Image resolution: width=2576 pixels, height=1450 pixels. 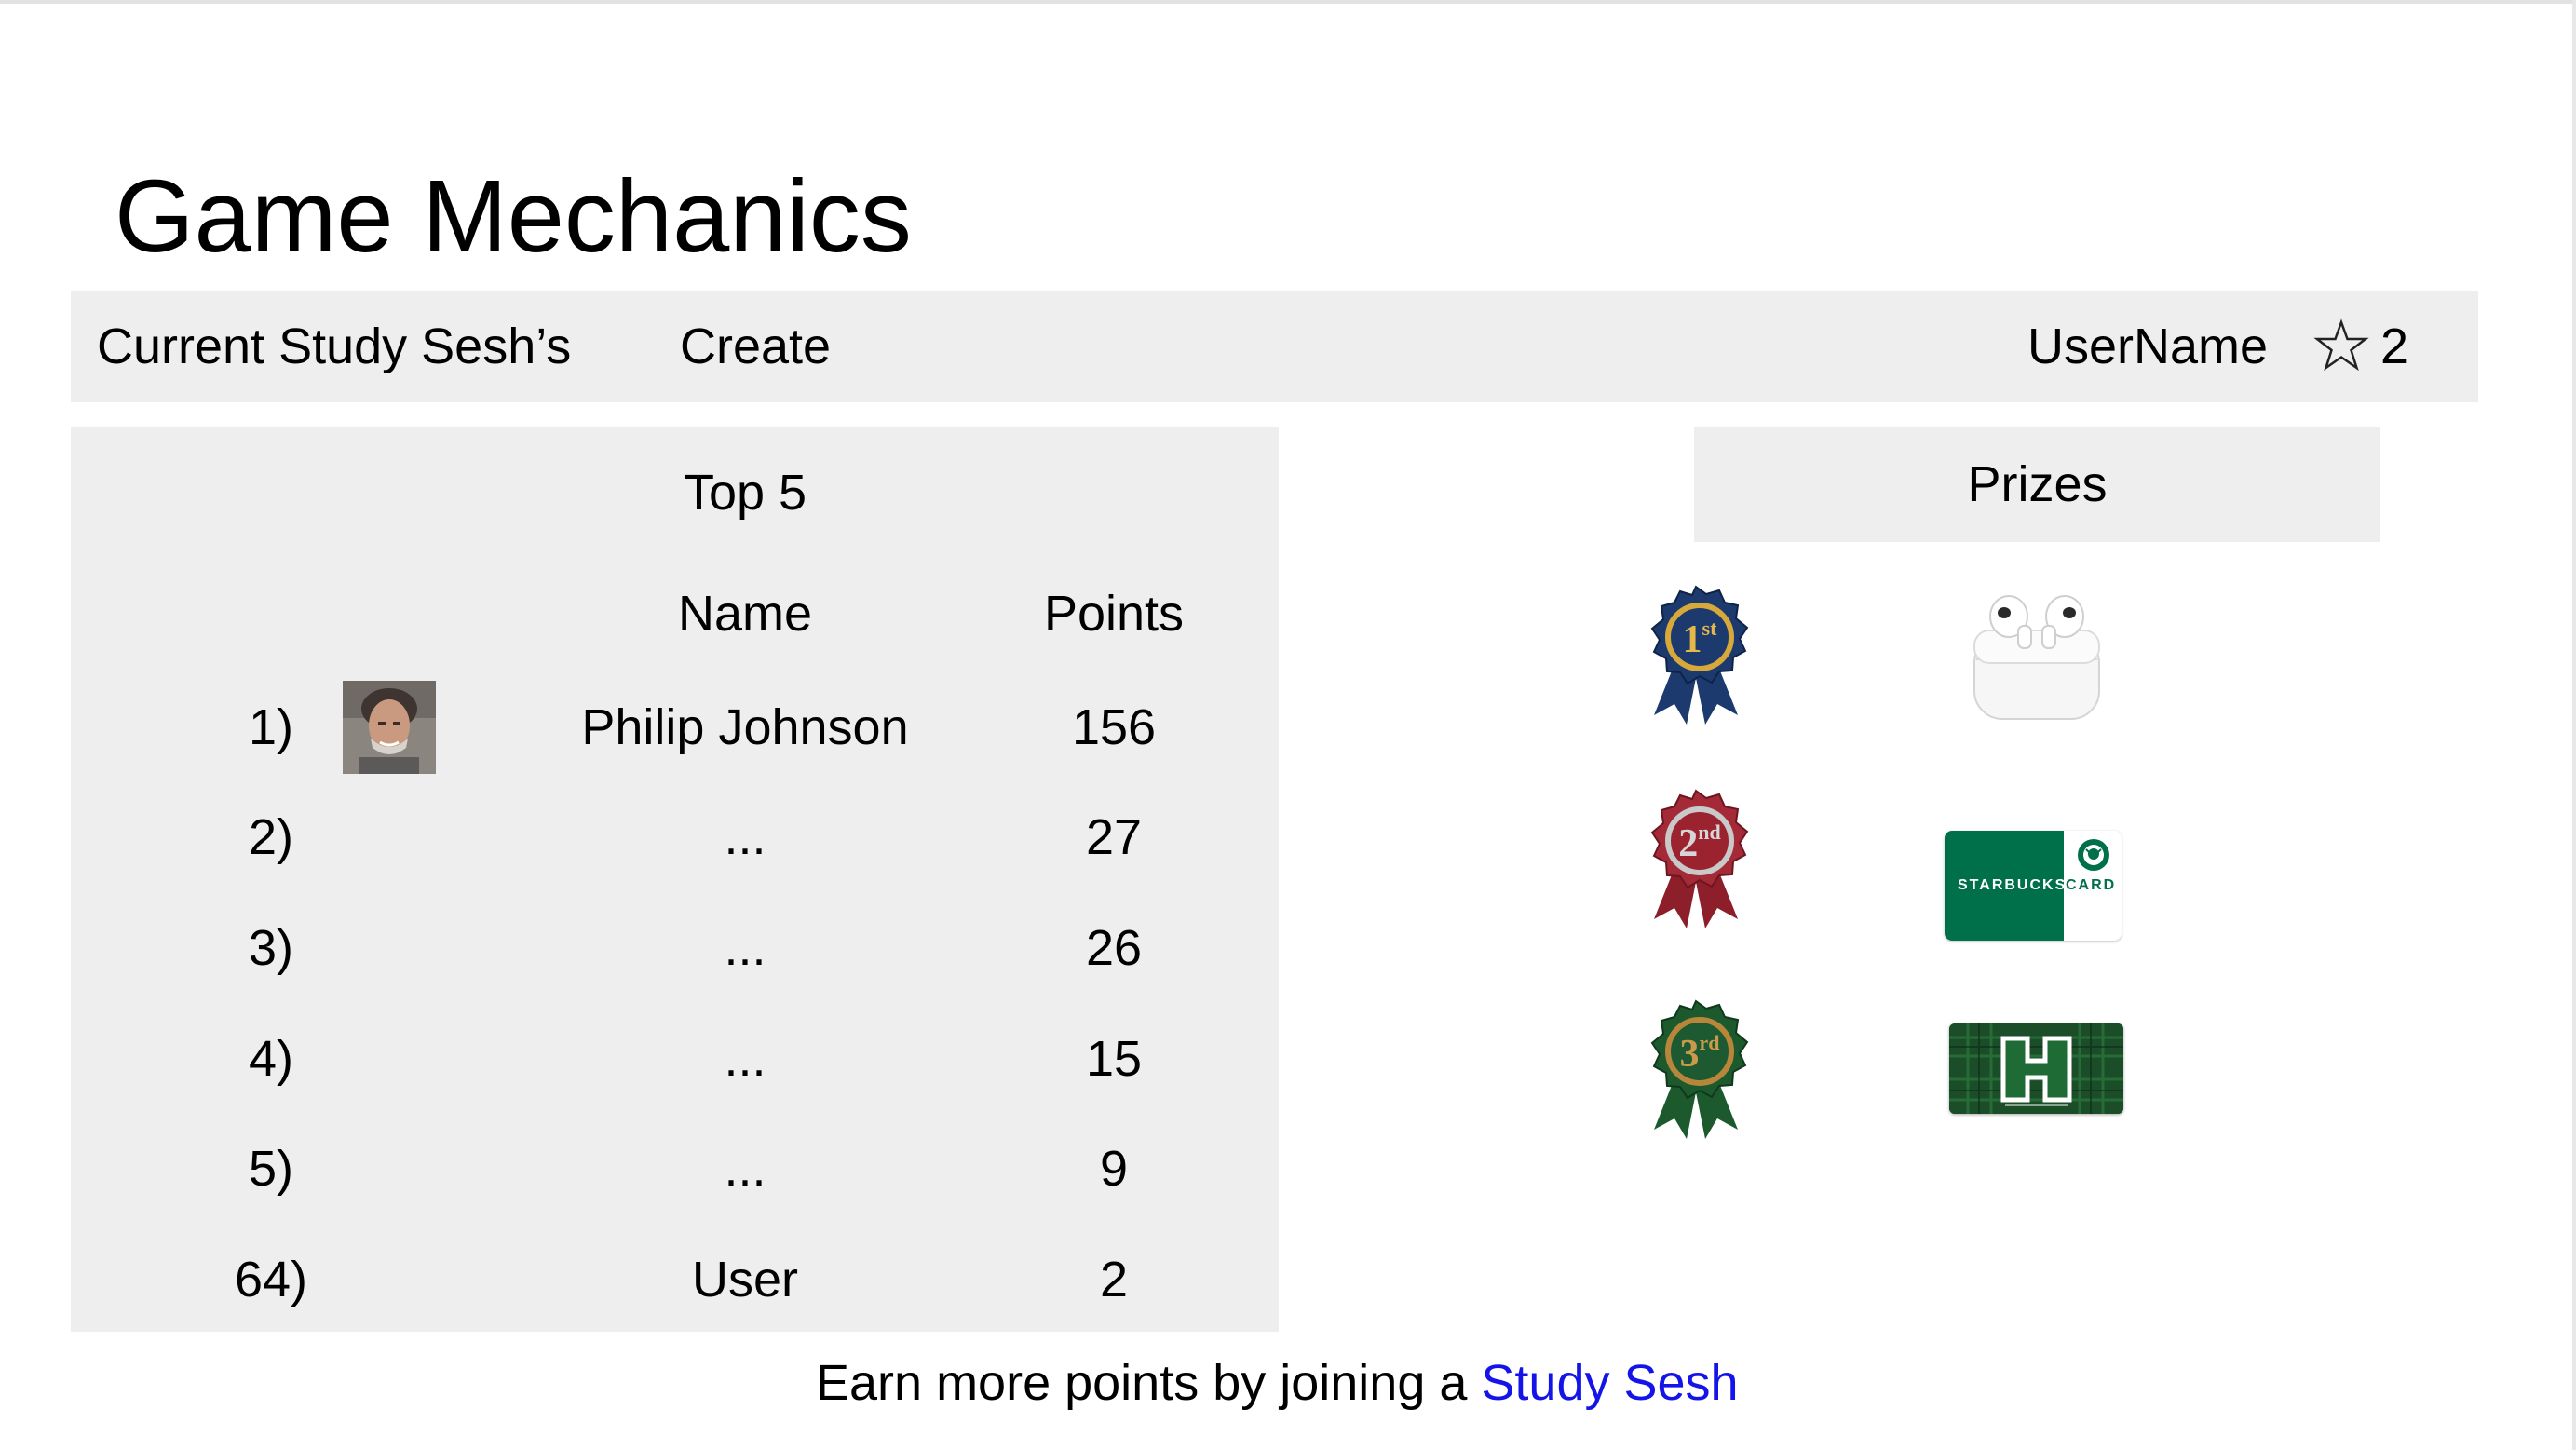 I want to click on second-place-medal-icon: 2nd, so click(x=1699, y=859).